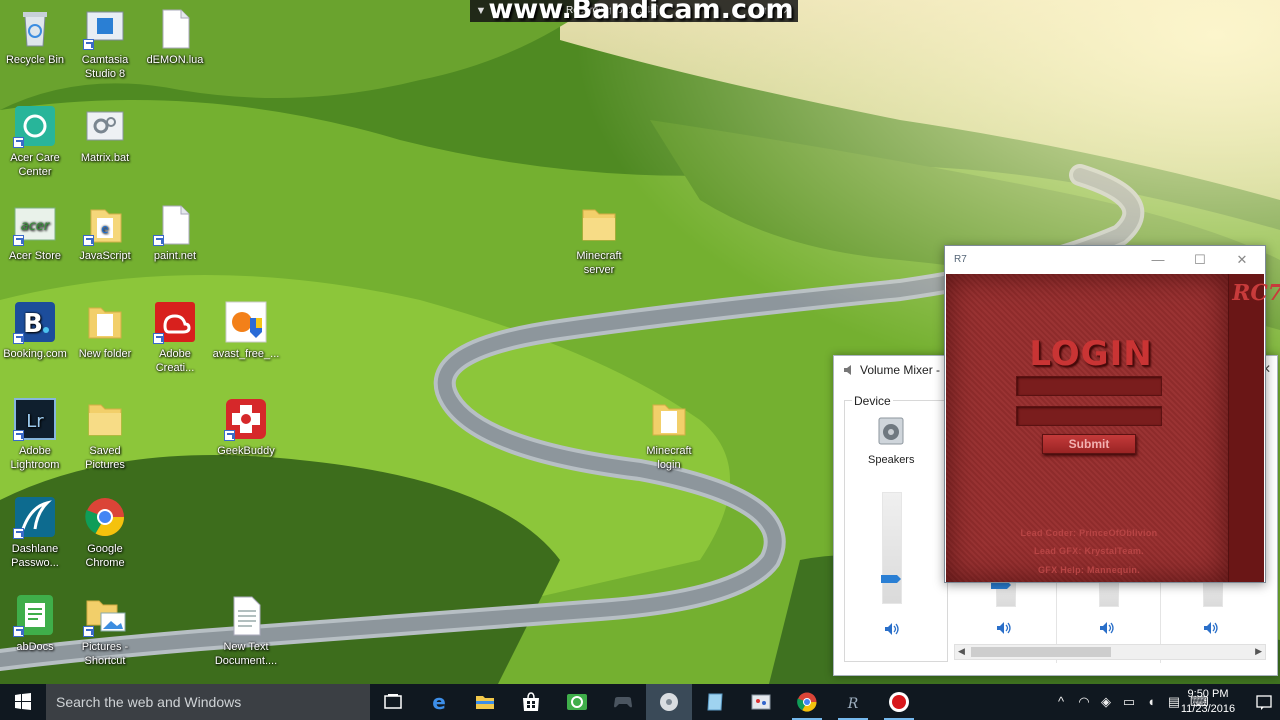 This screenshot has width=1280, height=720. Describe the element at coordinates (35, 434) in the screenshot. I see `desktop-icon-adobe-lightroom: Lr Adobe Lightroom` at that location.